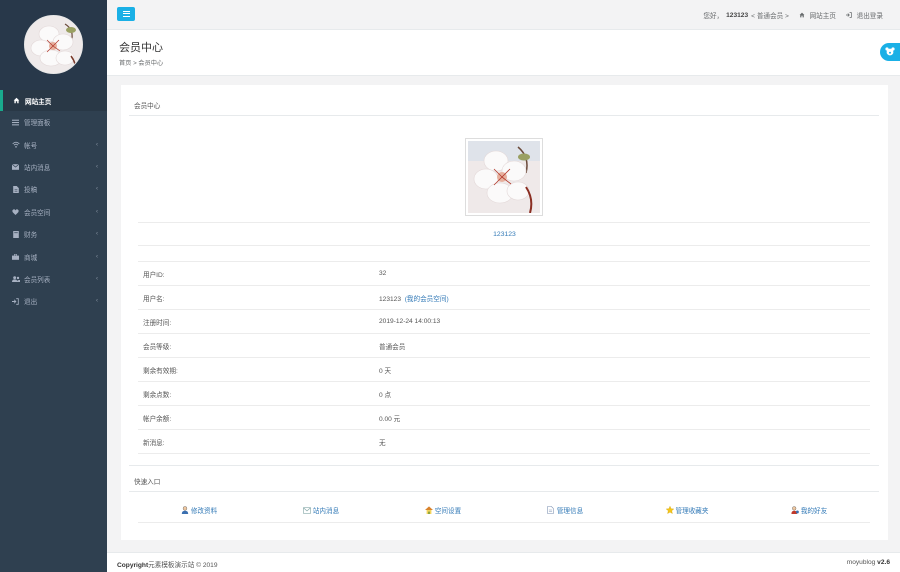 This screenshot has width=900, height=572. Describe the element at coordinates (795, 510) in the screenshot. I see `friends-icon` at that location.